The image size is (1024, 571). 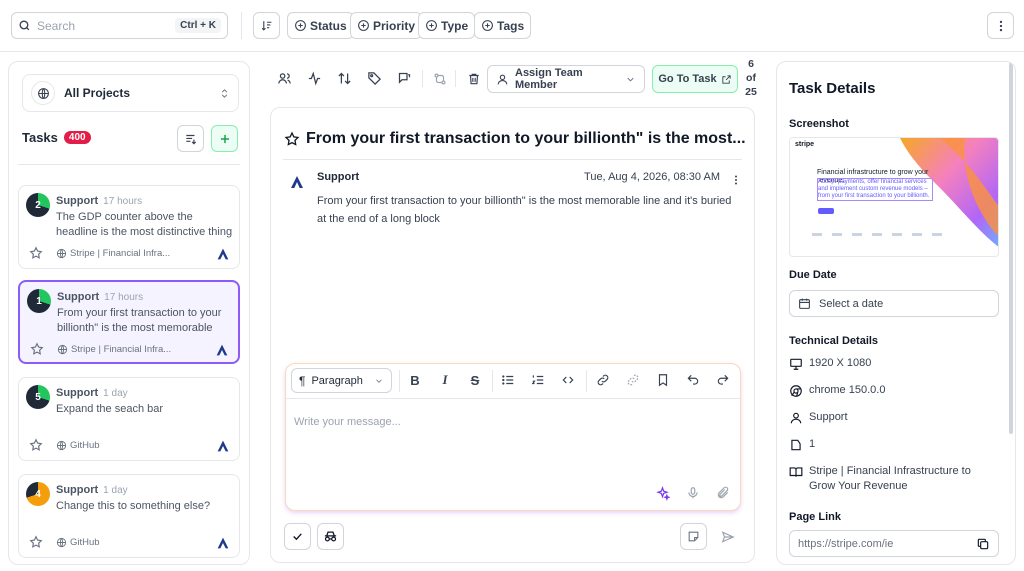 I want to click on activity-icon, so click(x=314, y=78).